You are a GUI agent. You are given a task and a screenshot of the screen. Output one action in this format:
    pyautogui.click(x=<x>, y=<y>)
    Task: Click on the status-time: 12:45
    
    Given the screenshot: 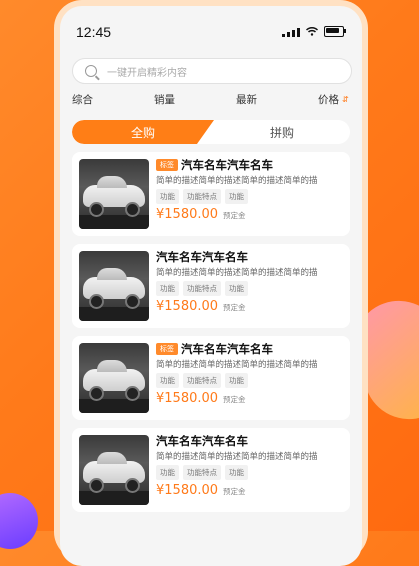 What is the action you would take?
    pyautogui.click(x=94, y=32)
    